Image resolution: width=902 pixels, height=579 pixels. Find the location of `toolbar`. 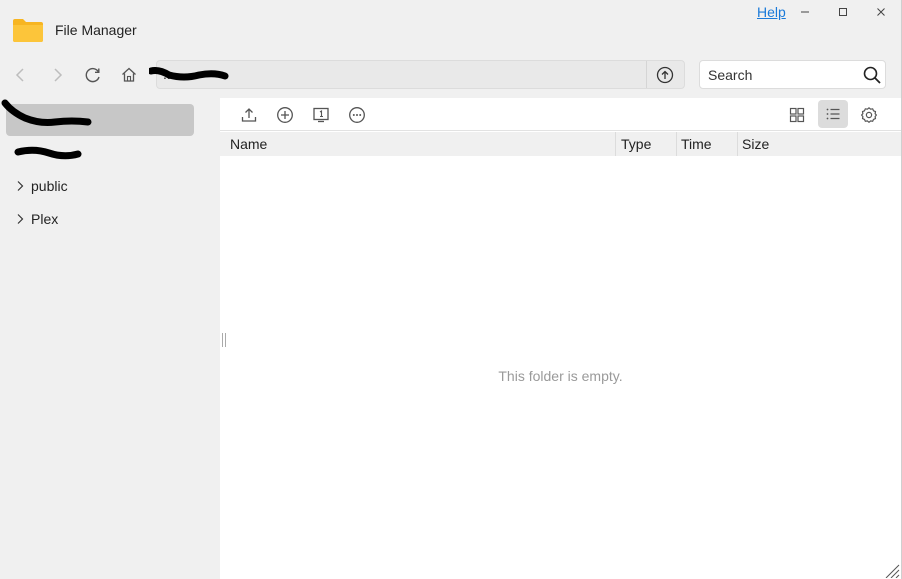

toolbar is located at coordinates (560, 114).